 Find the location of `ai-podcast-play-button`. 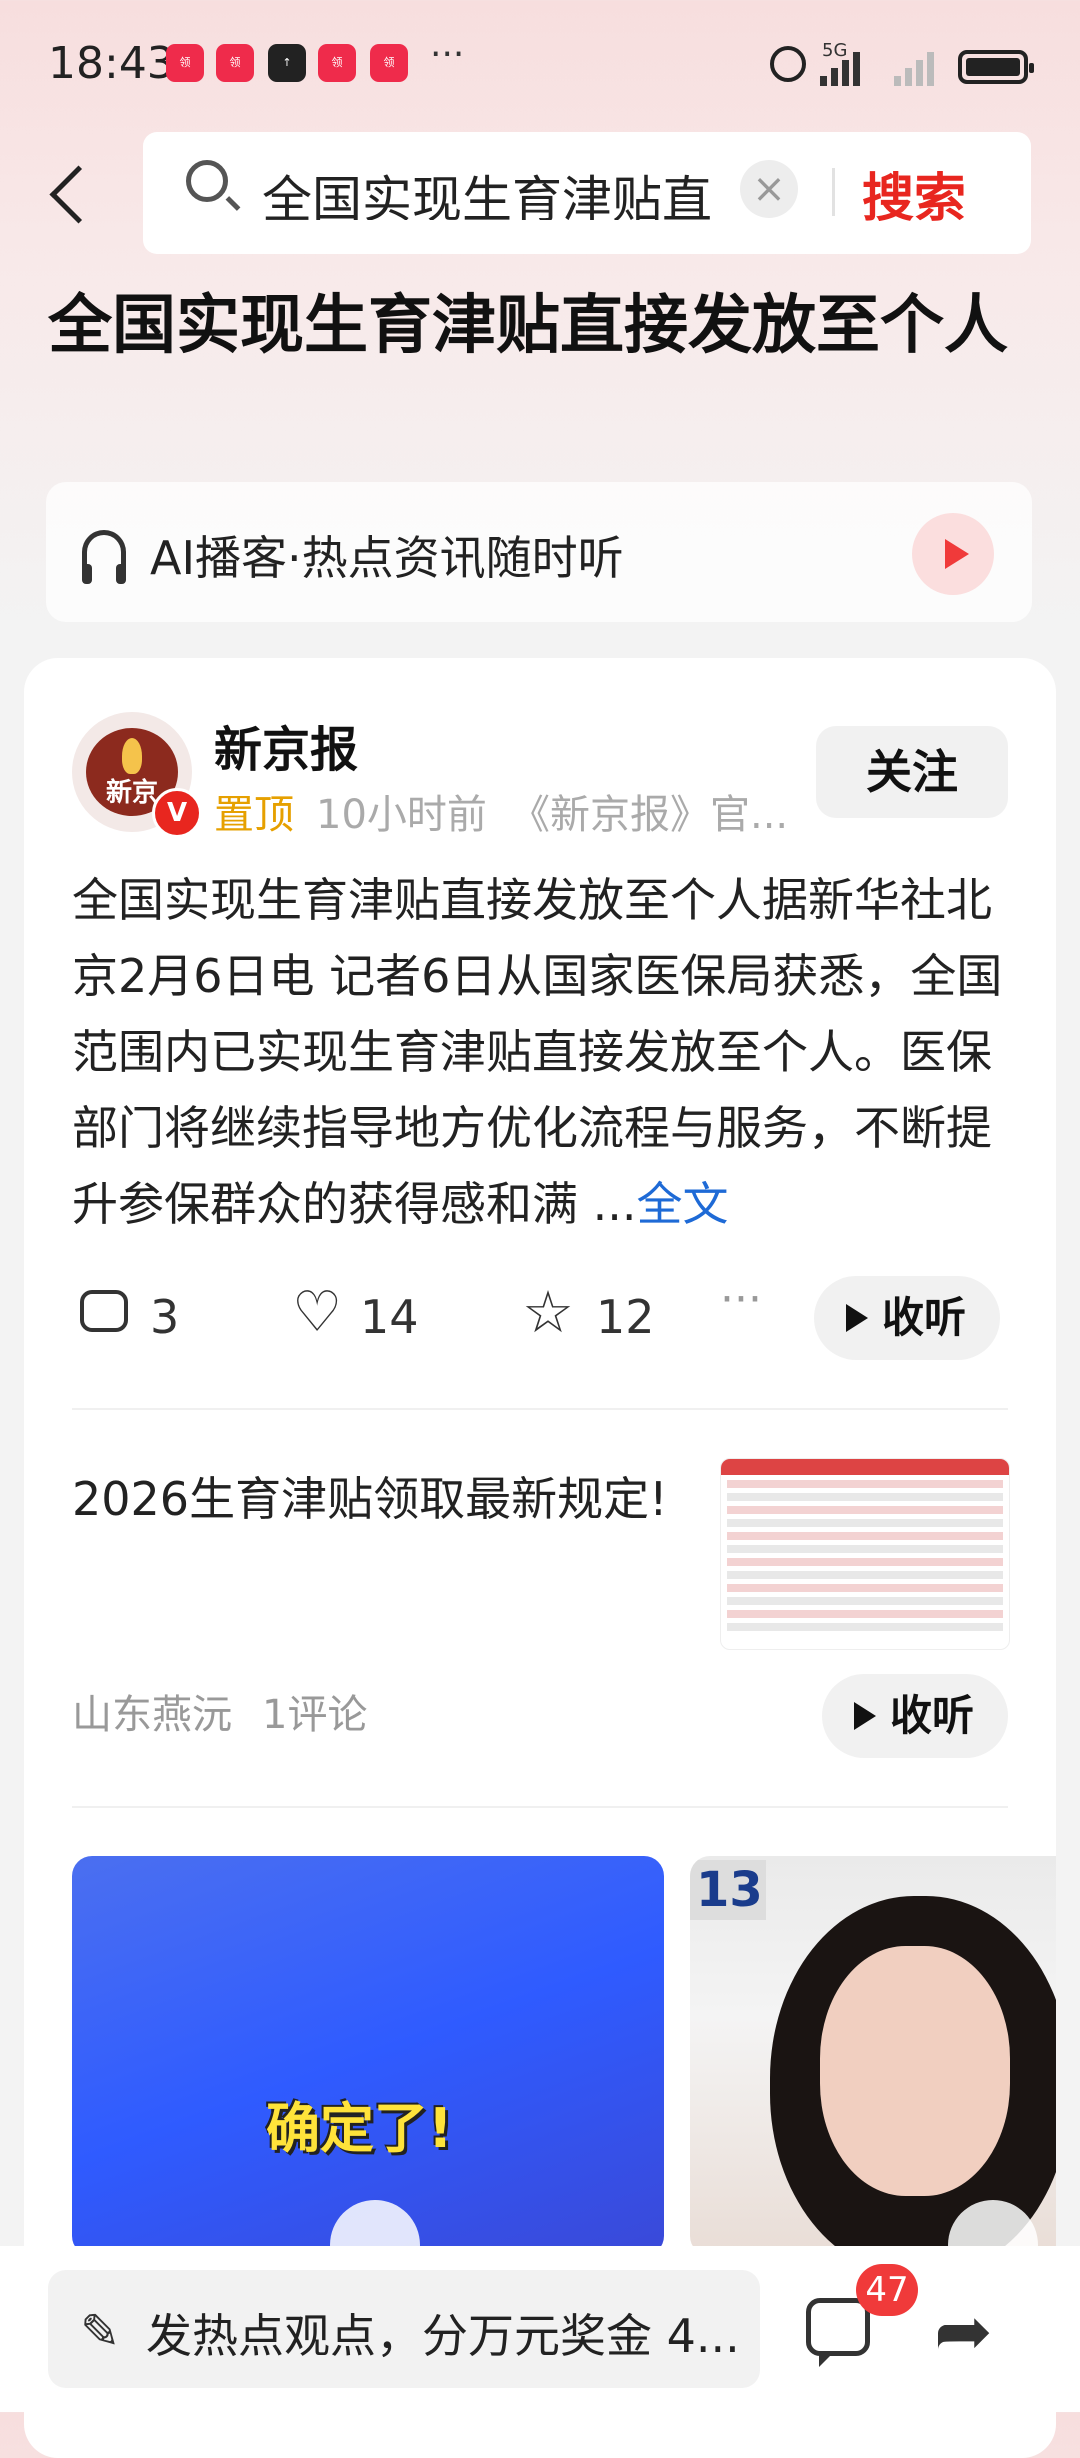

ai-podcast-play-button is located at coordinates (953, 554).